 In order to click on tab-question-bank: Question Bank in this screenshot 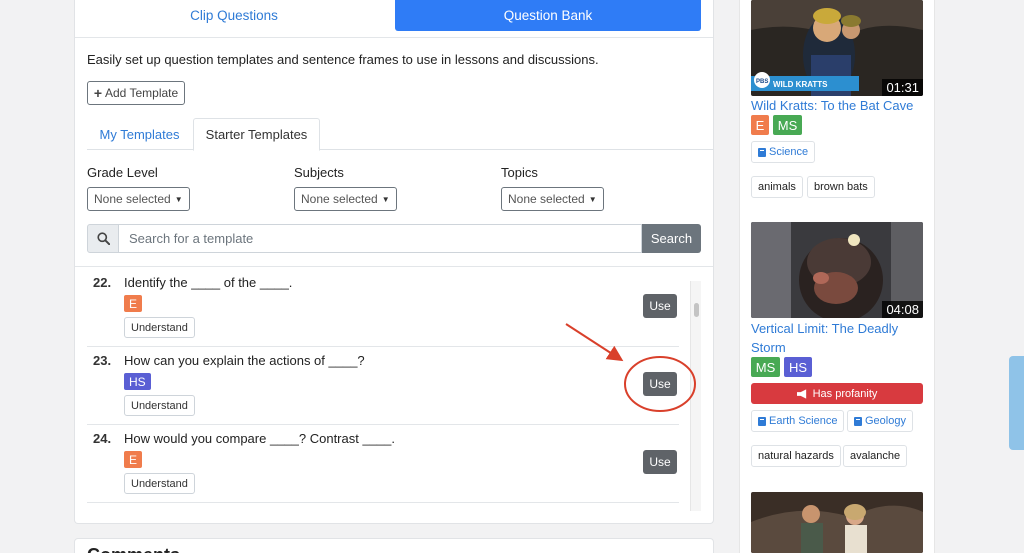, I will do `click(548, 15)`.